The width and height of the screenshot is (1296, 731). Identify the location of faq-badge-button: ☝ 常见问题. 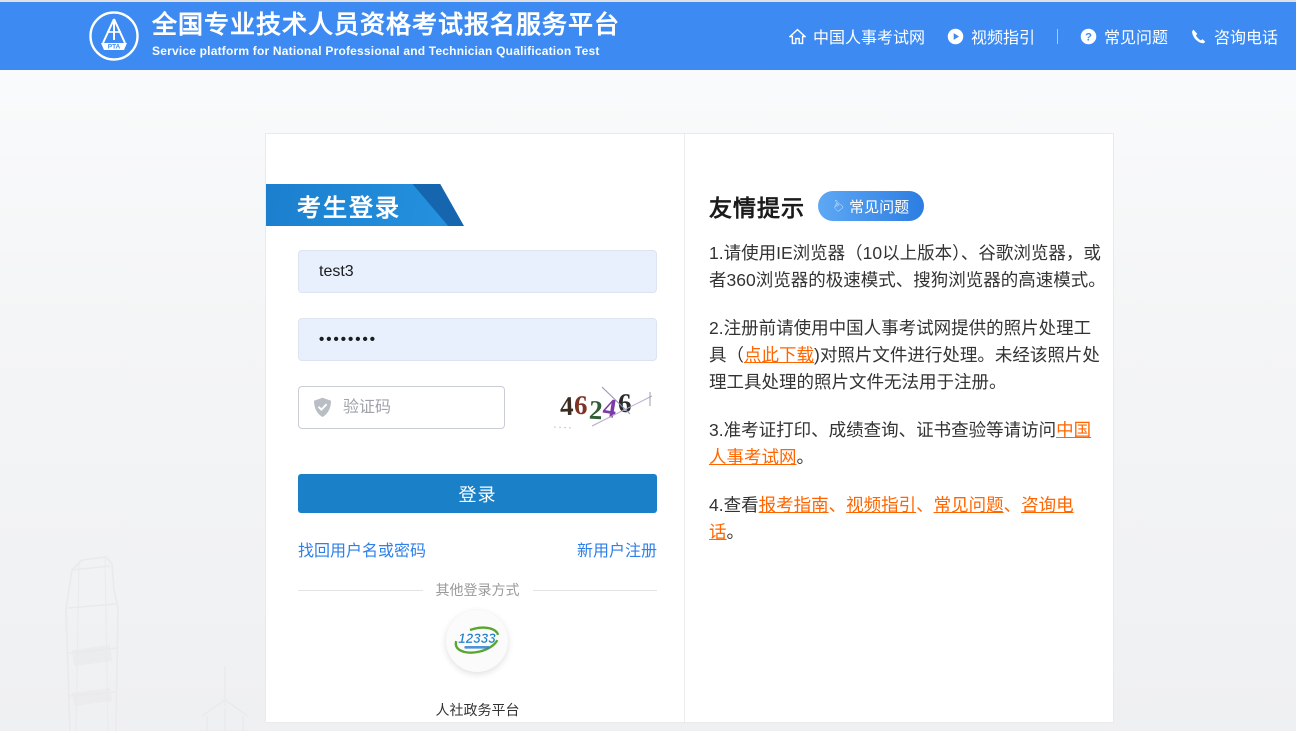
(871, 206).